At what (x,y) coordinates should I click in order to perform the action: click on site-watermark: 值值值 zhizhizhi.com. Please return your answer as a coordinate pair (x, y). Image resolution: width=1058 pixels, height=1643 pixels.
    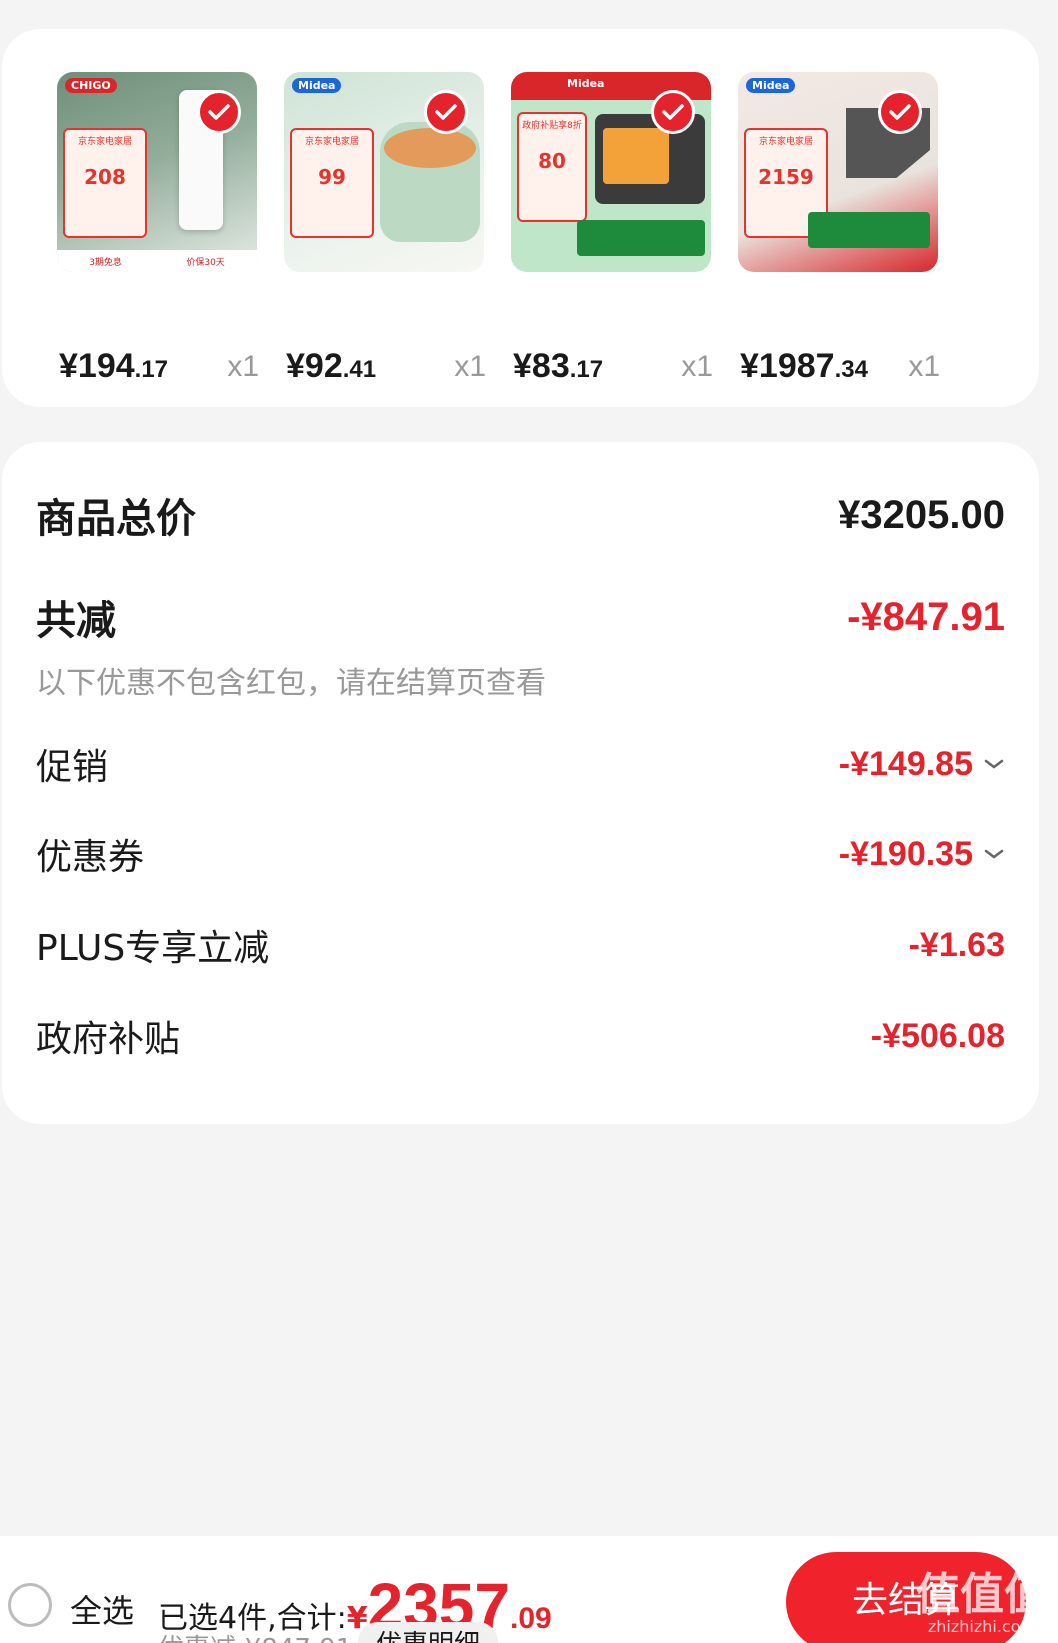
    Looking at the image, I should click on (982, 1602).